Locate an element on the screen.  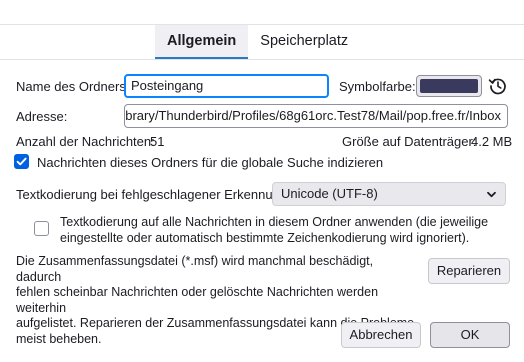
repair-button: Reparieren is located at coordinates (469, 271).